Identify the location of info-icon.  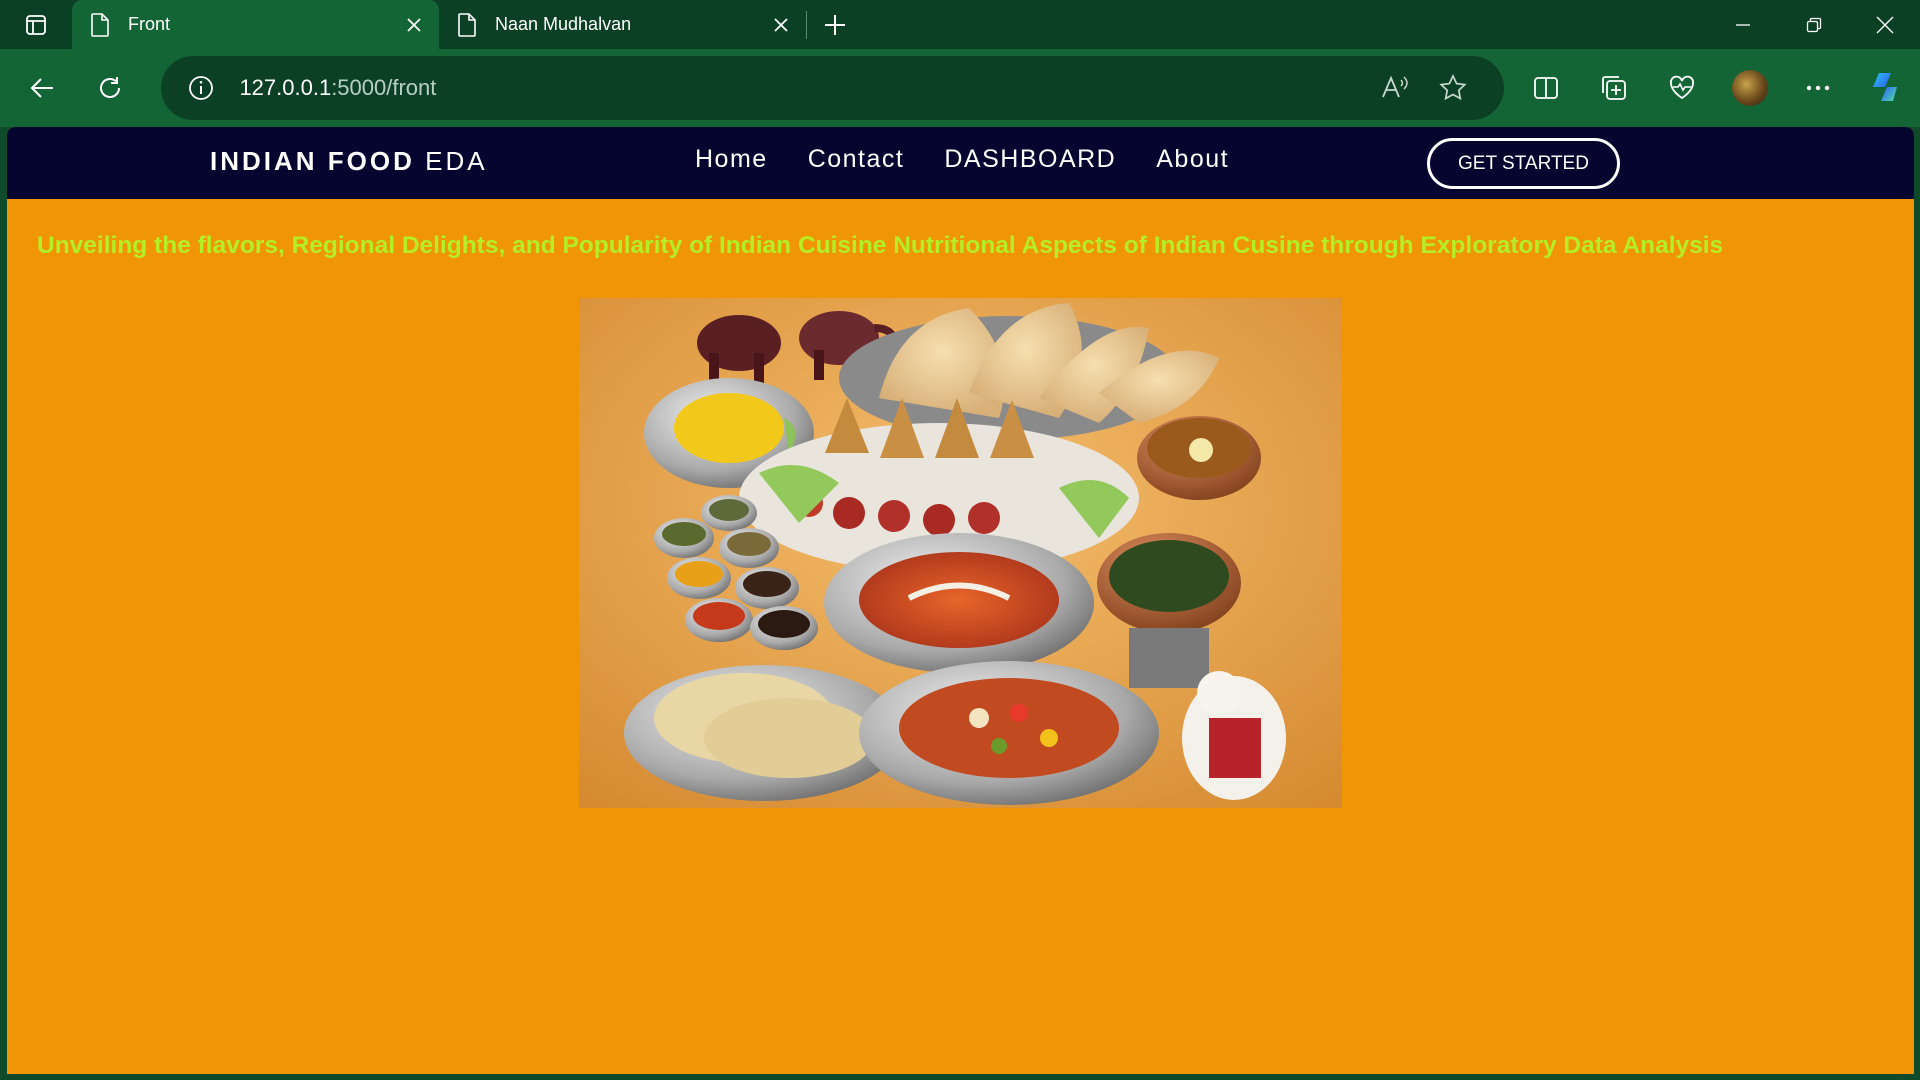
(201, 88).